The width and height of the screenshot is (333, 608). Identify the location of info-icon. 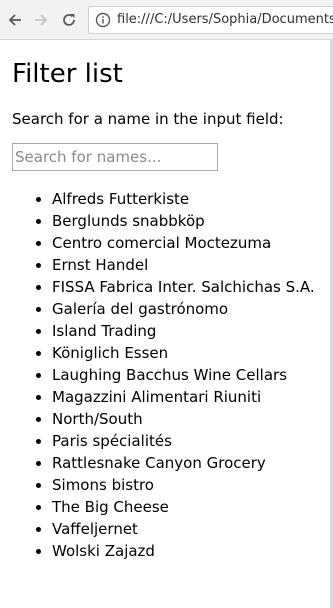
(103, 20).